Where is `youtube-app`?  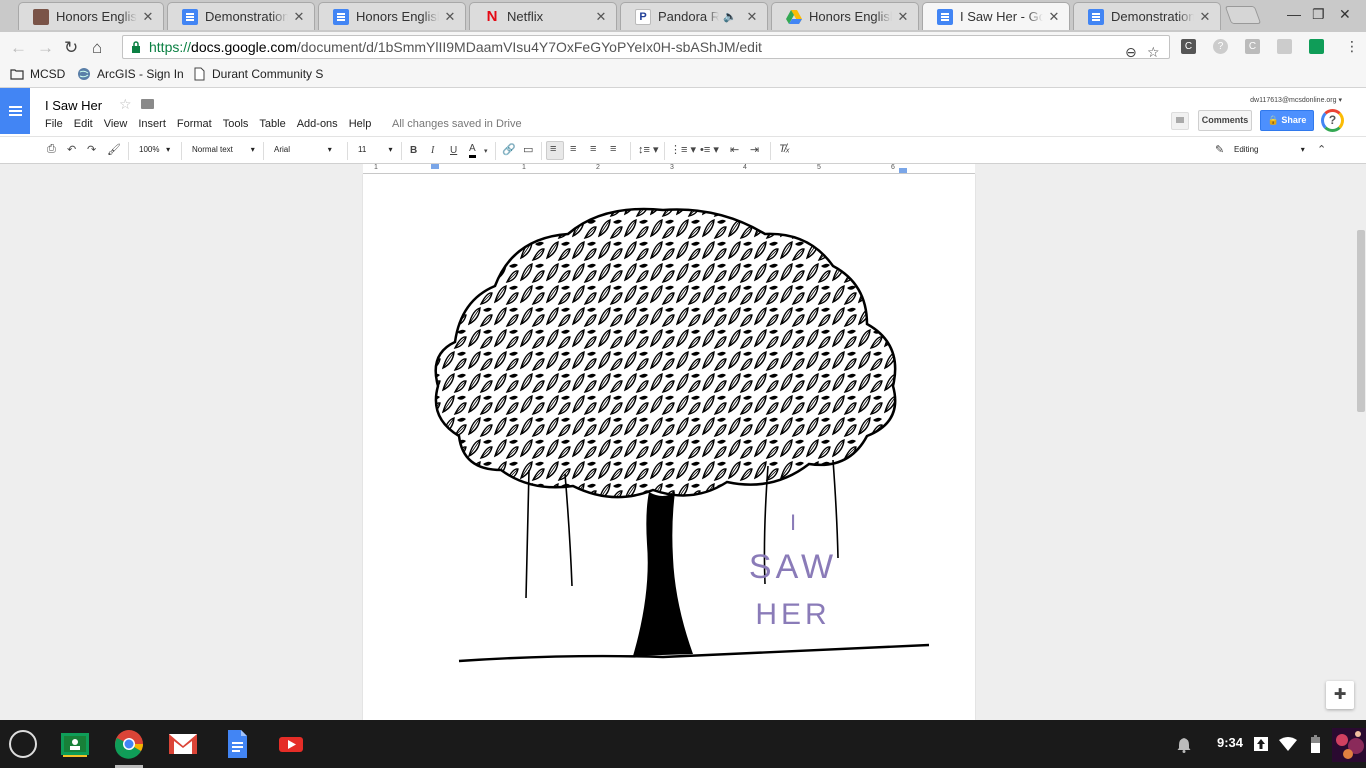
youtube-app is located at coordinates (291, 744).